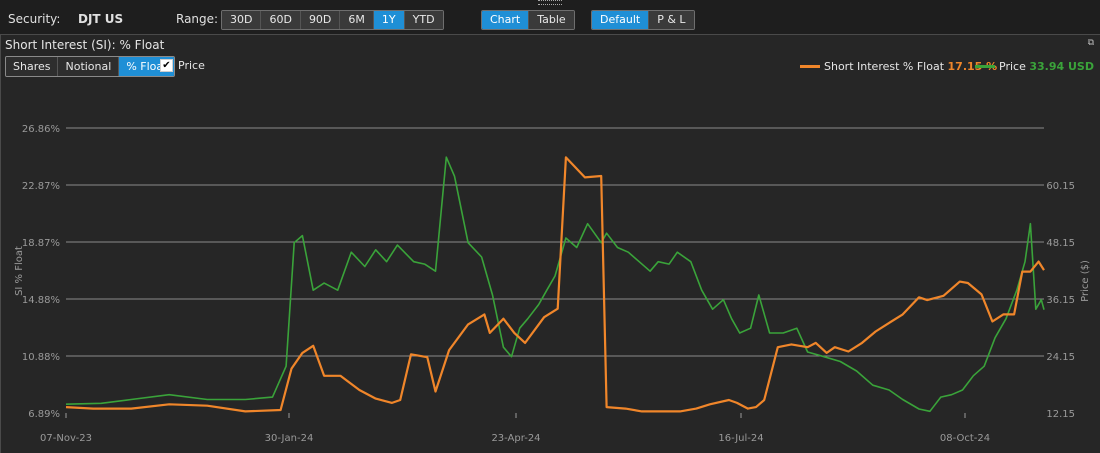 The height and width of the screenshot is (453, 1100). I want to click on y-tick-label: 10.88%, so click(41, 357).